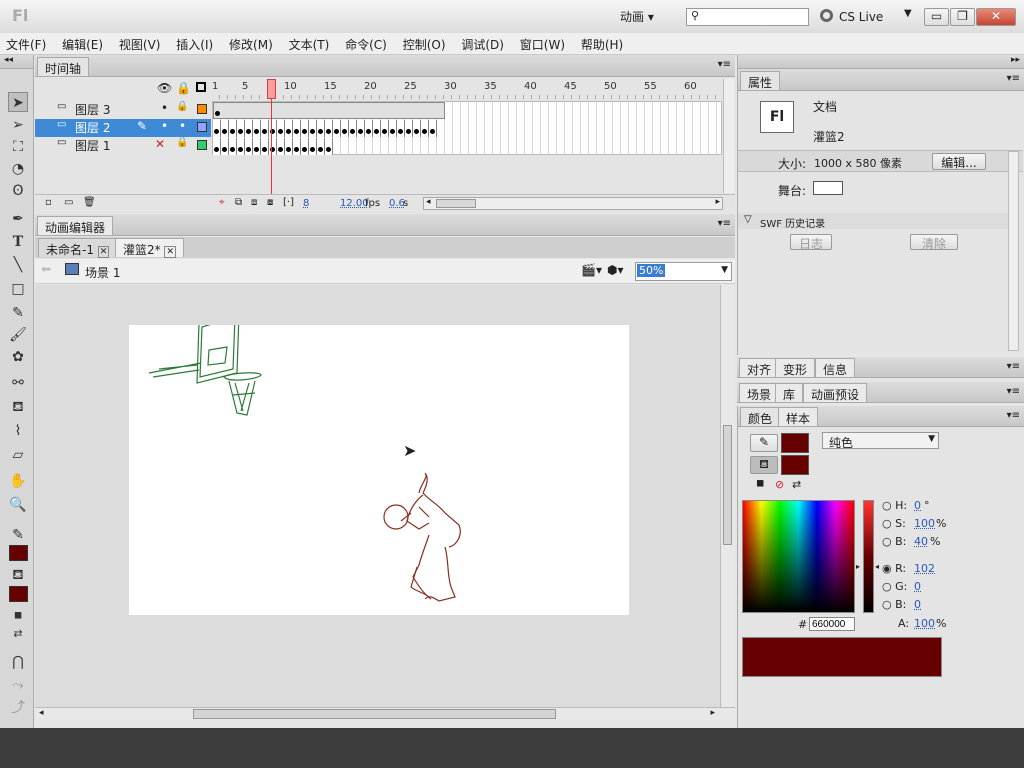  What do you see at coordinates (798, 556) in the screenshot?
I see `color-spectrum-picker` at bounding box center [798, 556].